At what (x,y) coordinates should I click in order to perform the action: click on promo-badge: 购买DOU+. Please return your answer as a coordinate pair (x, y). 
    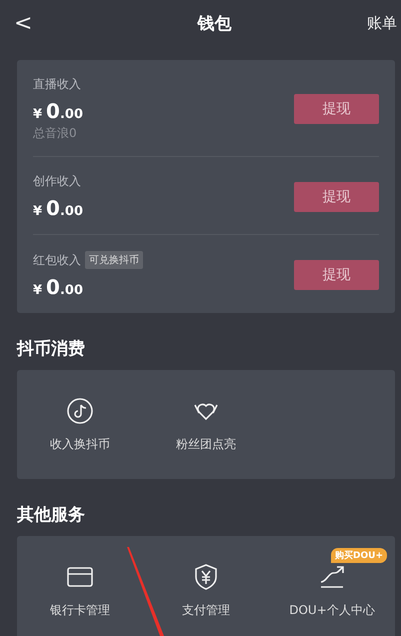
    Looking at the image, I should click on (359, 555).